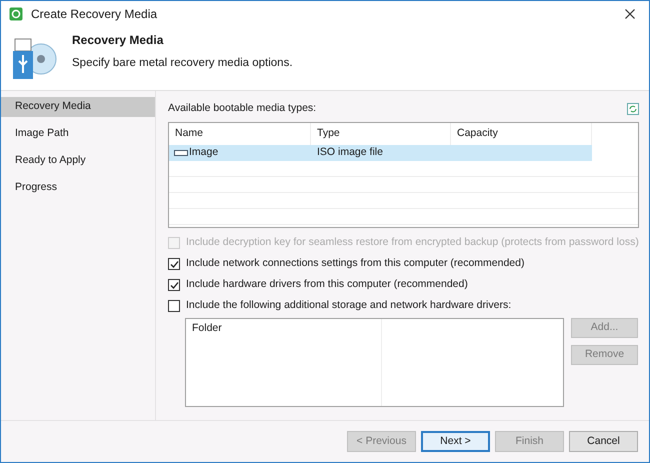  What do you see at coordinates (350, 152) in the screenshot?
I see `table-cell-text: ISO image file` at bounding box center [350, 152].